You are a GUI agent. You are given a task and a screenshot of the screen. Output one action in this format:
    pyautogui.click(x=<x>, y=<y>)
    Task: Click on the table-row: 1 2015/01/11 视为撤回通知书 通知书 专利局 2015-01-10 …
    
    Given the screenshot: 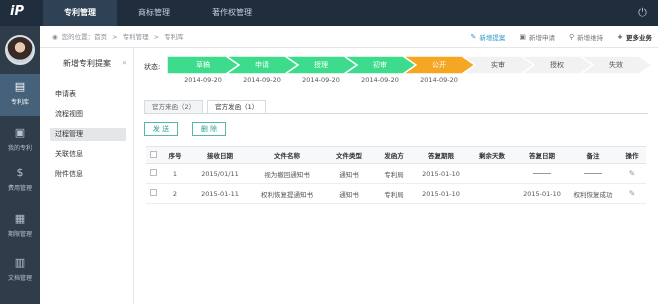 What is the action you would take?
    pyautogui.click(x=396, y=173)
    